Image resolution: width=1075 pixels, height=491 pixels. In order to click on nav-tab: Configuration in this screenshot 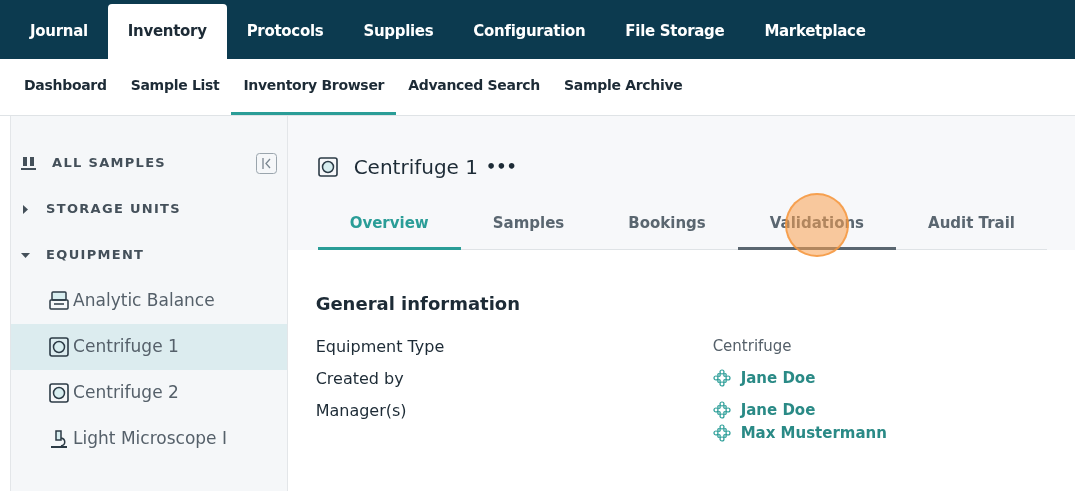, I will do `click(529, 31)`.